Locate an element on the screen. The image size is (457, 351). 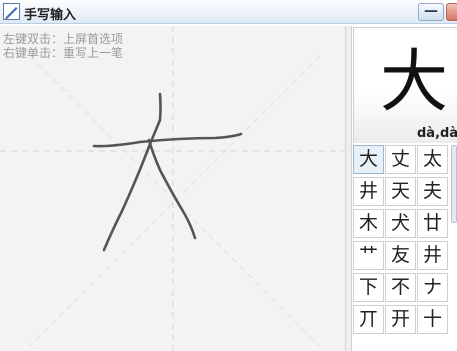
candidate-scrollbar is located at coordinates (454, 184).